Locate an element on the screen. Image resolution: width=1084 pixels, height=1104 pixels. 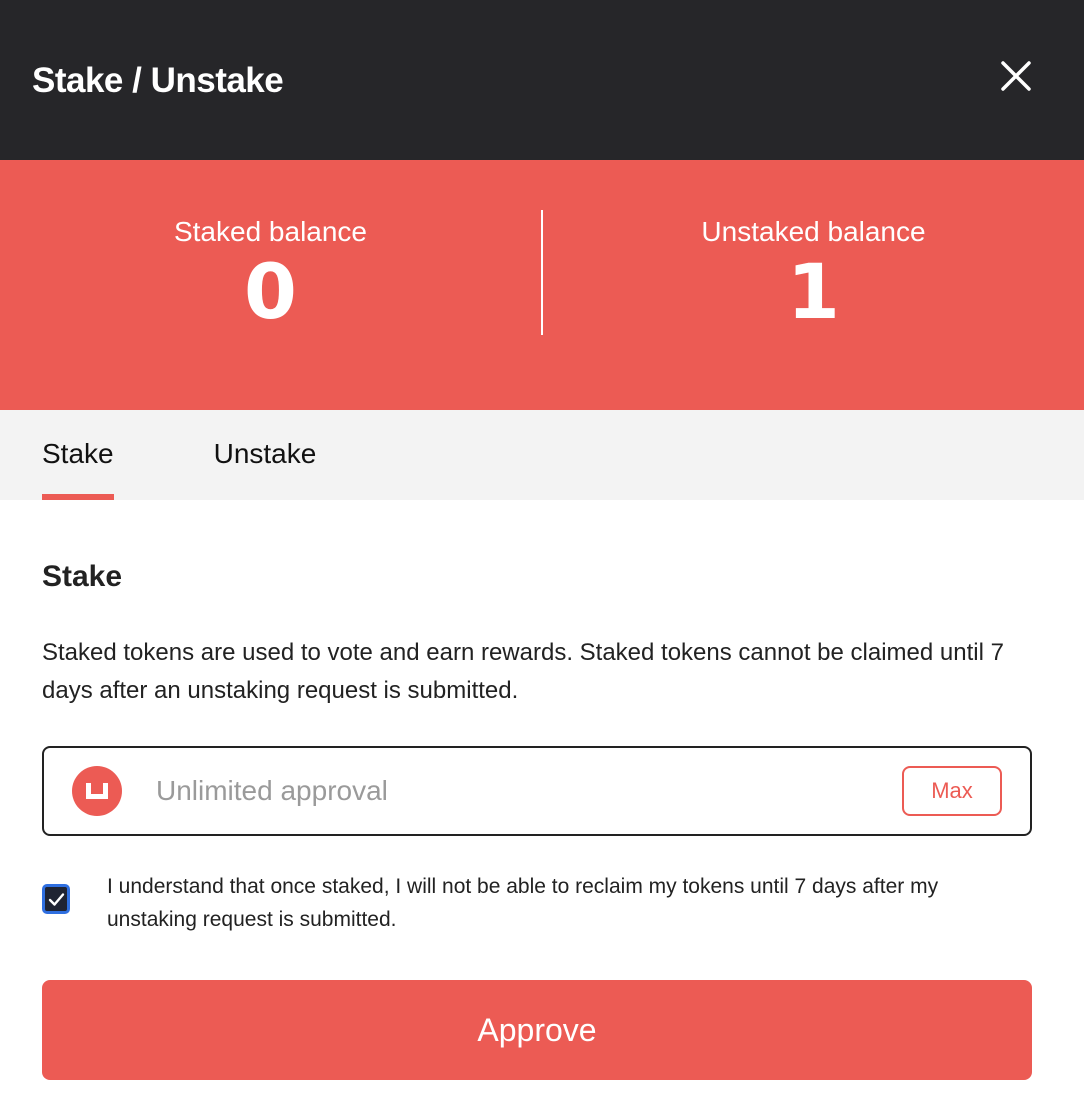
staked-balance: Staked balance 0 is located at coordinates (270, 285).